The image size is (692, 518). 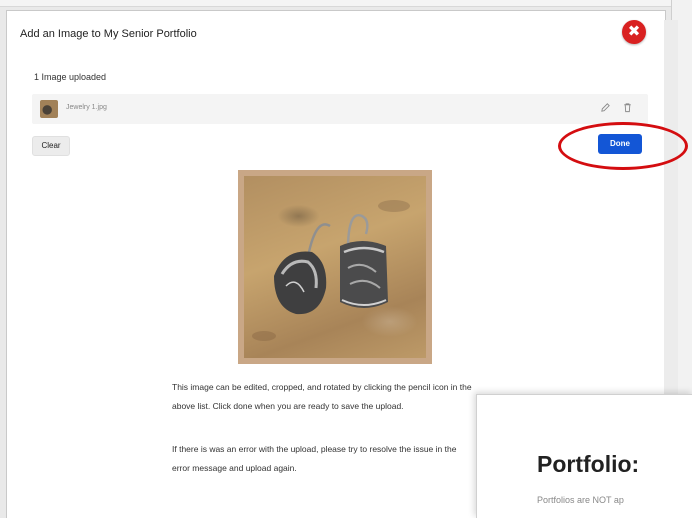 I want to click on portfolio-overlay-panel: Portfolio: Portfolios are NOT ap, so click(x=584, y=456).